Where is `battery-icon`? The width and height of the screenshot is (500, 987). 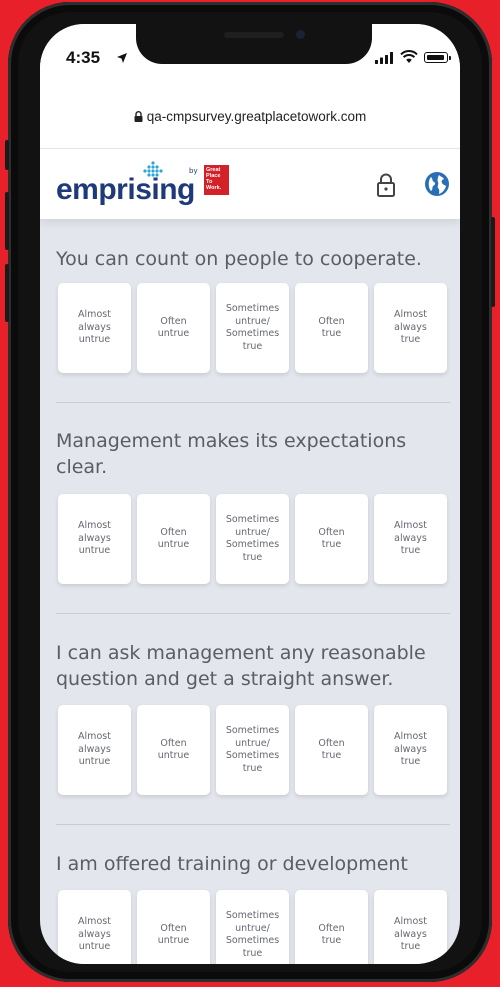
battery-icon is located at coordinates (437, 57).